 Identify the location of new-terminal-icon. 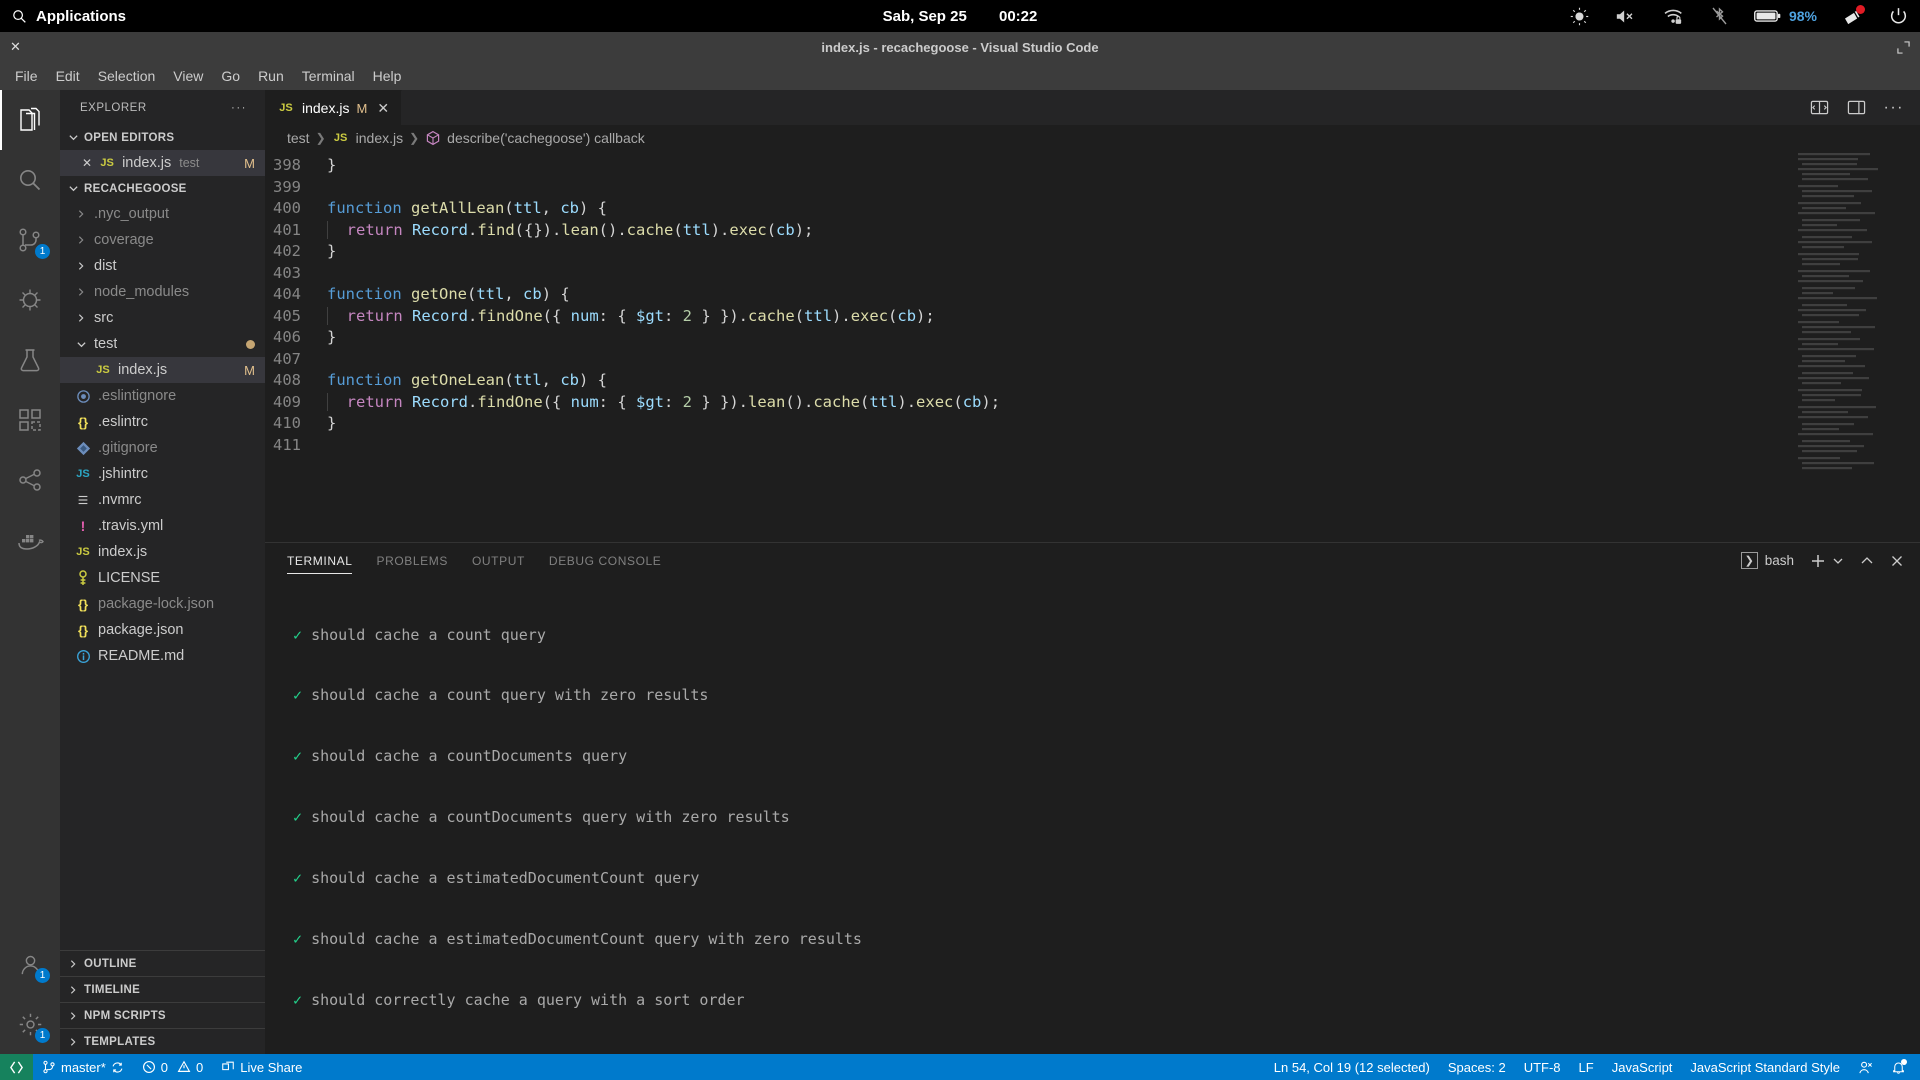
(1818, 561).